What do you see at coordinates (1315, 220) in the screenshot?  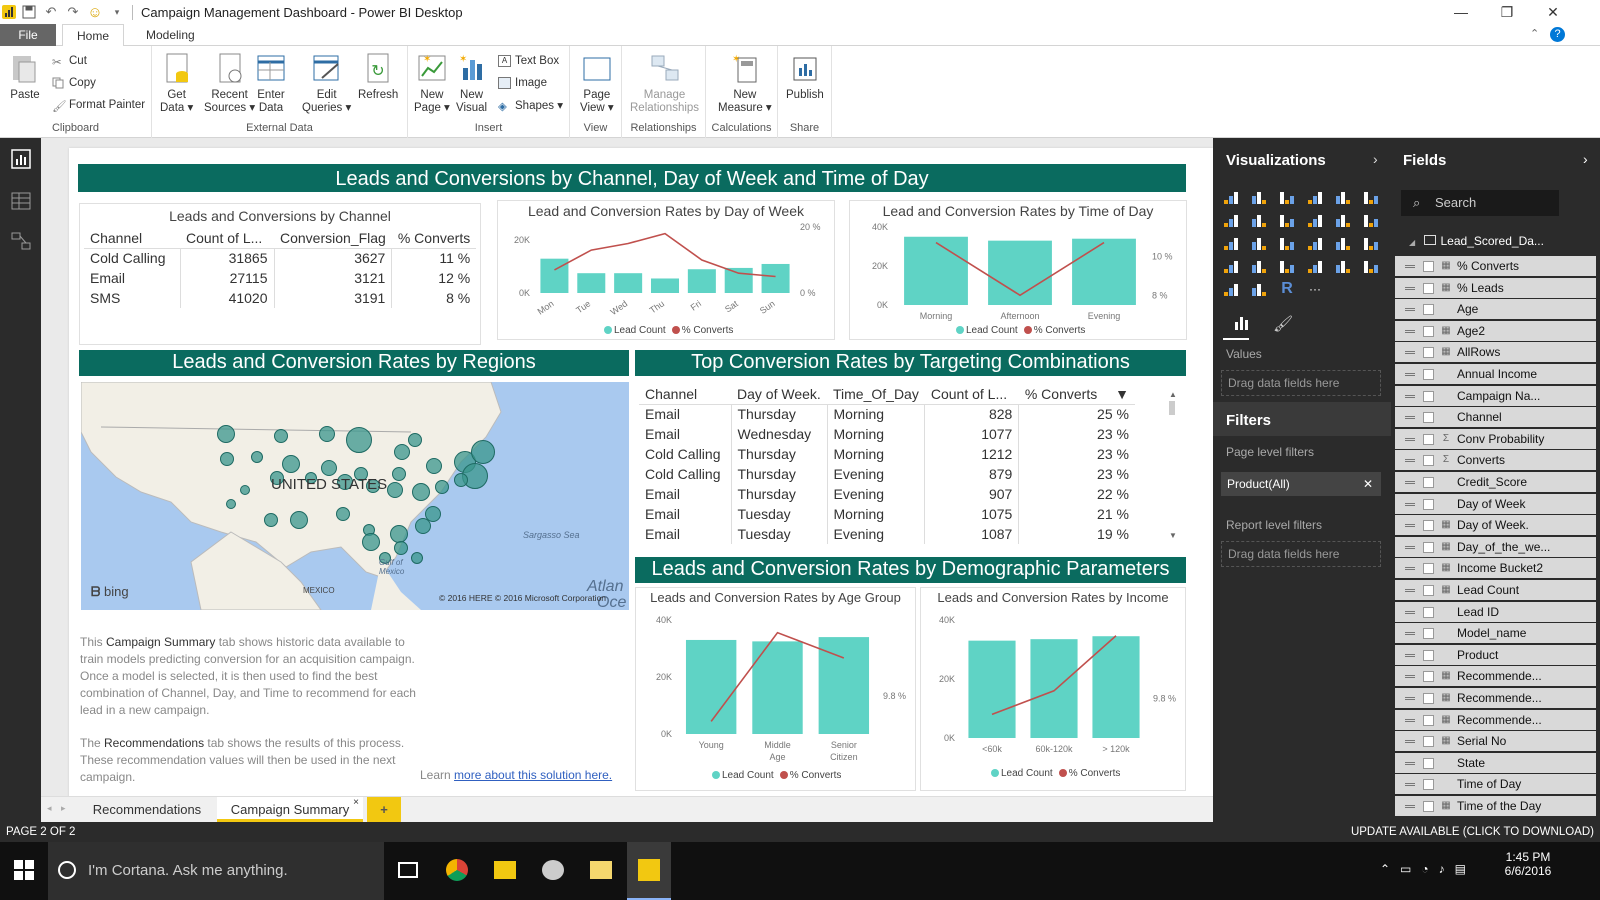 I see `line-column-icon` at bounding box center [1315, 220].